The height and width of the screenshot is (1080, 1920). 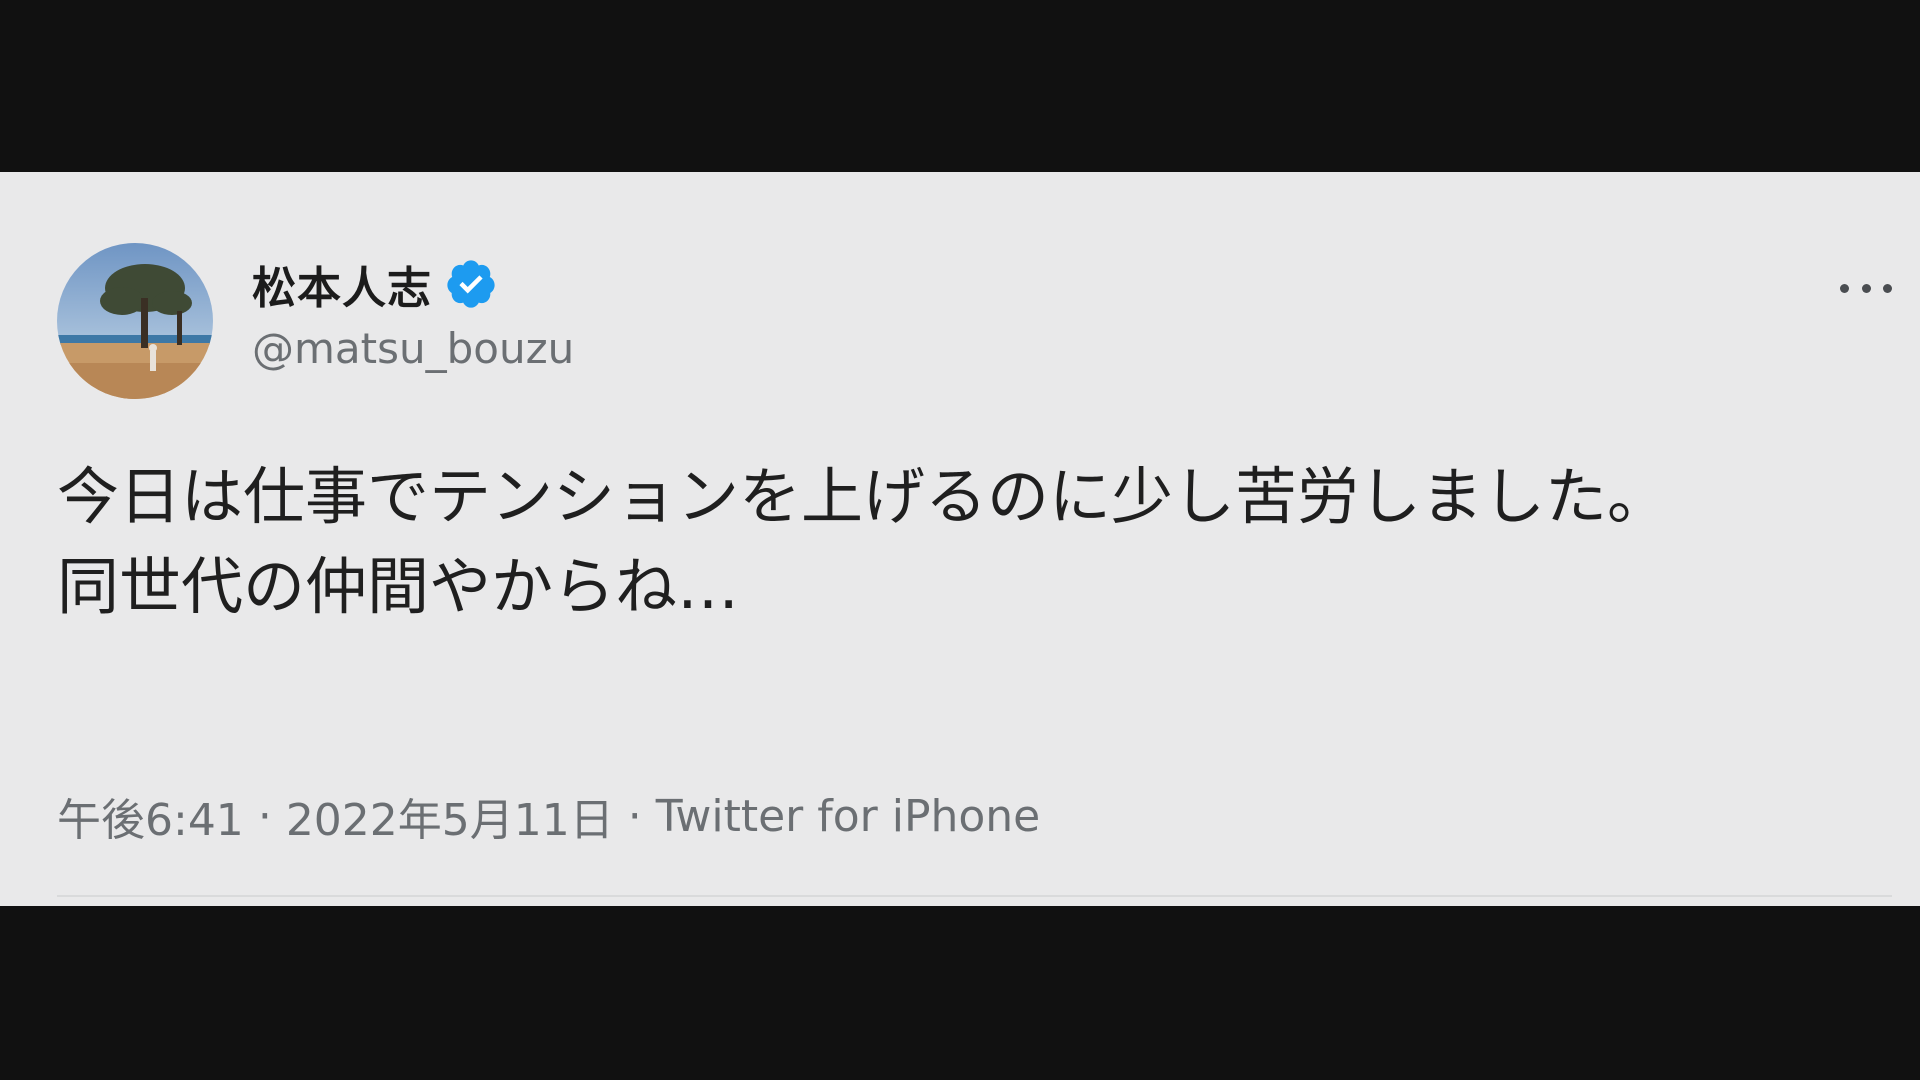 I want to click on tweet-meta: 午後6:41 · 2022年5月11日 · Twitter for iPhone, so click(x=548, y=816).